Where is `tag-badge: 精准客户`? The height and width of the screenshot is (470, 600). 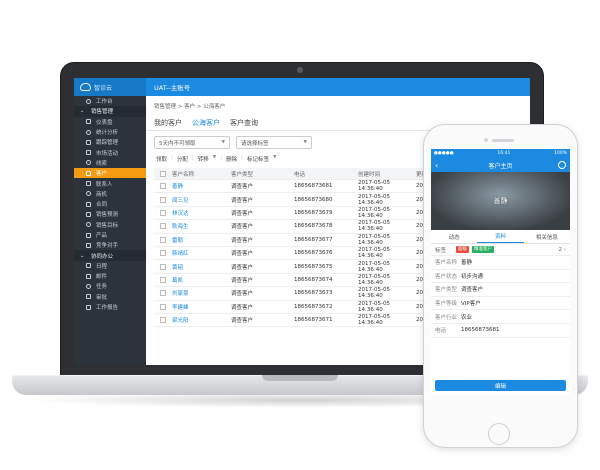 tag-badge: 精准客户 is located at coordinates (483, 249).